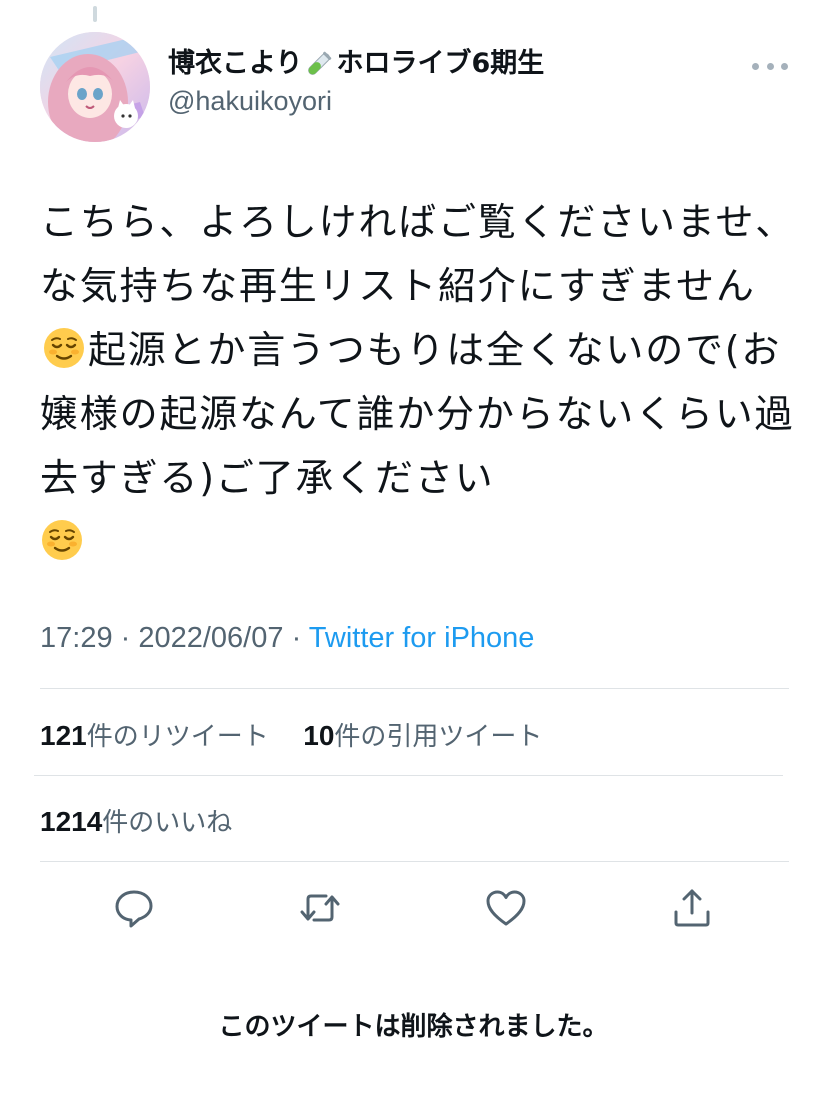 The image size is (827, 1117). Describe the element at coordinates (438, 737) in the screenshot. I see `quotes-label: 件の引用ツイート` at that location.